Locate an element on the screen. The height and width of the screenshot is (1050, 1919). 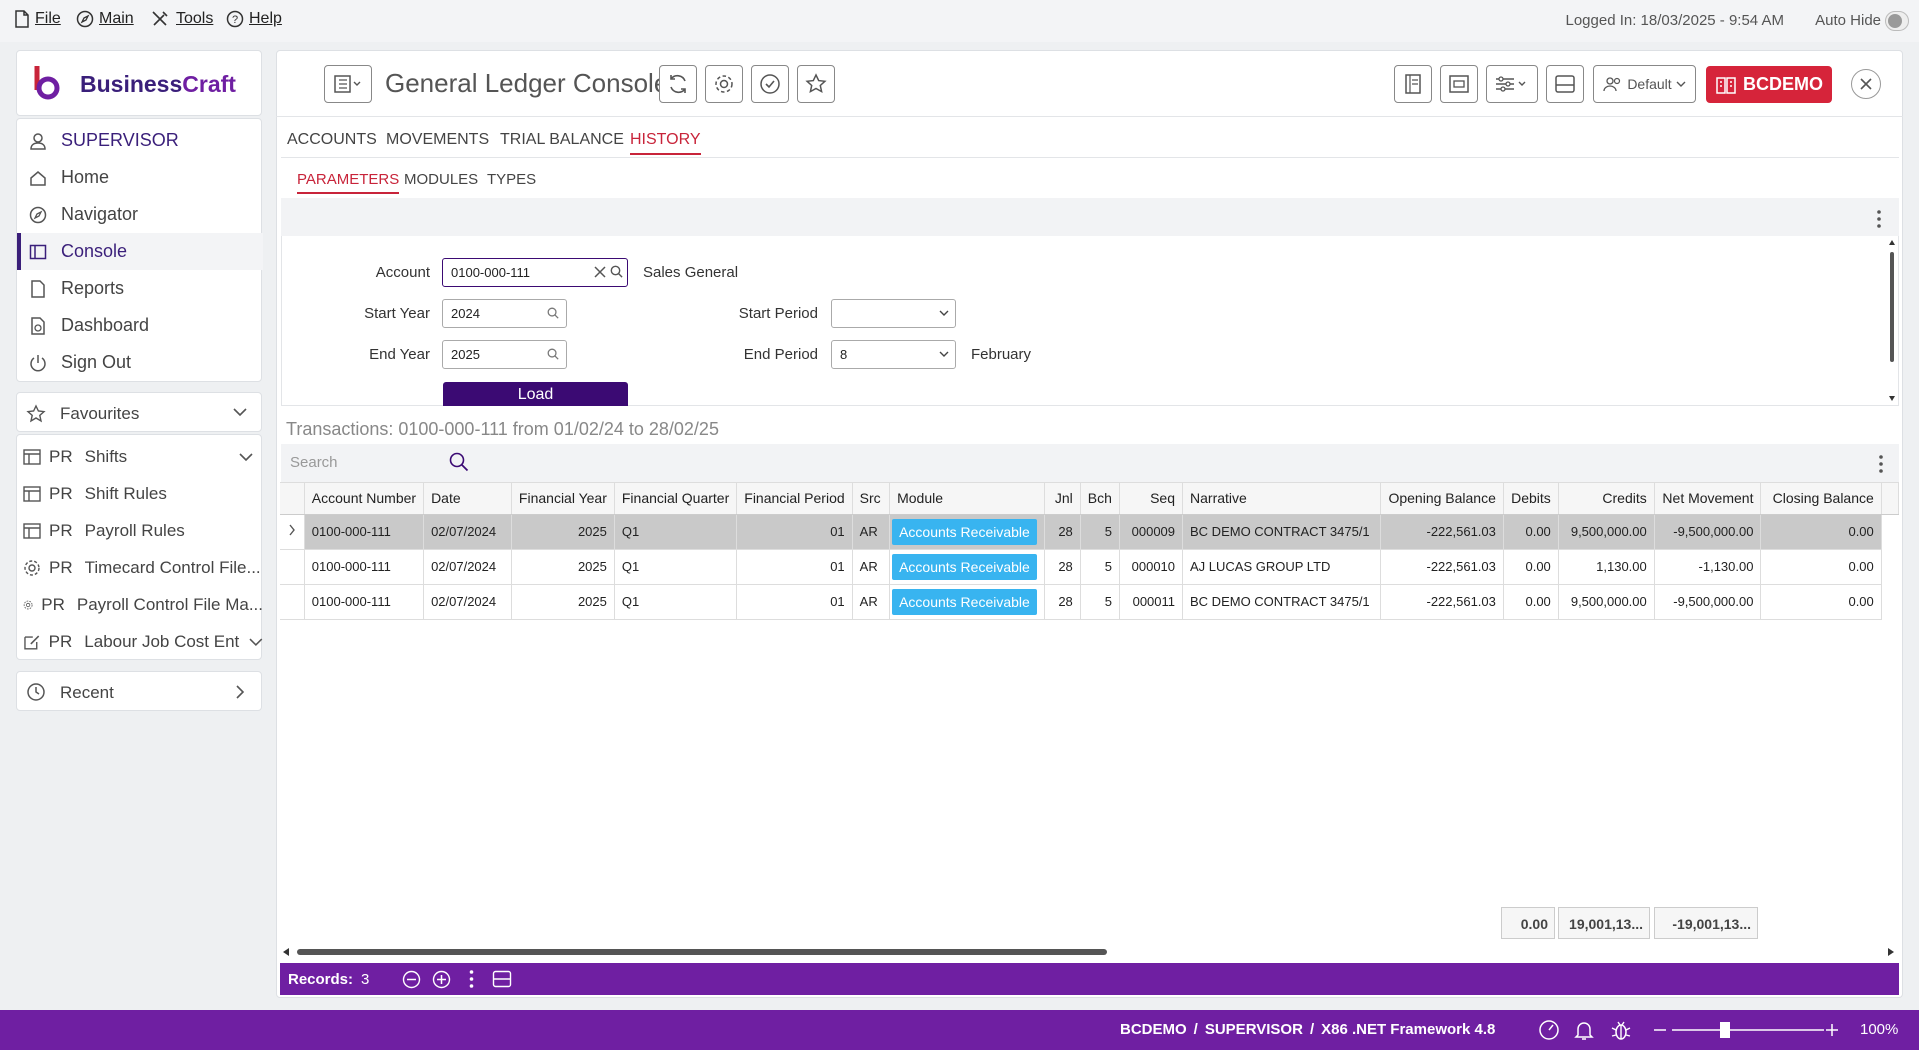
column-header: Date is located at coordinates (467, 499).